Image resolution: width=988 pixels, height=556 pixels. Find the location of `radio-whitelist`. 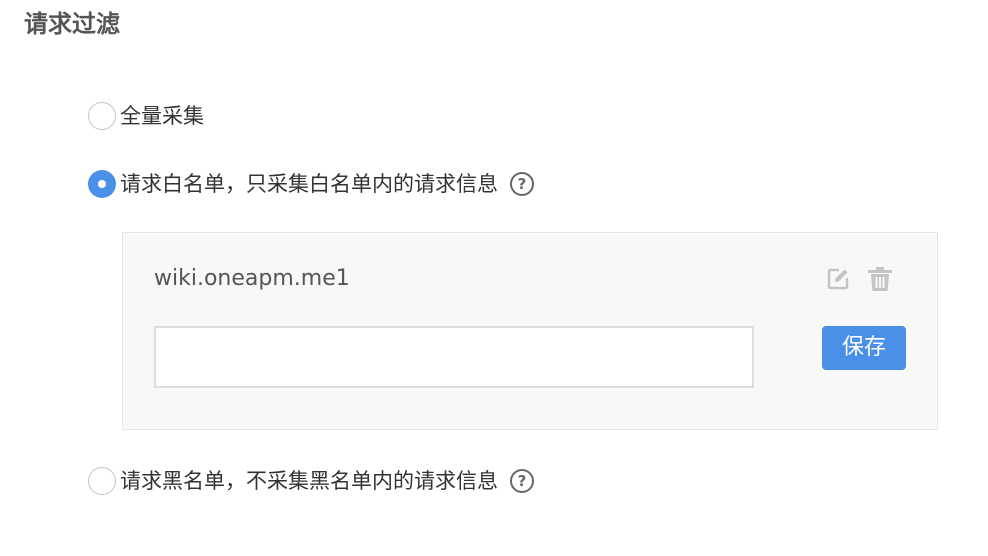

radio-whitelist is located at coordinates (102, 184).